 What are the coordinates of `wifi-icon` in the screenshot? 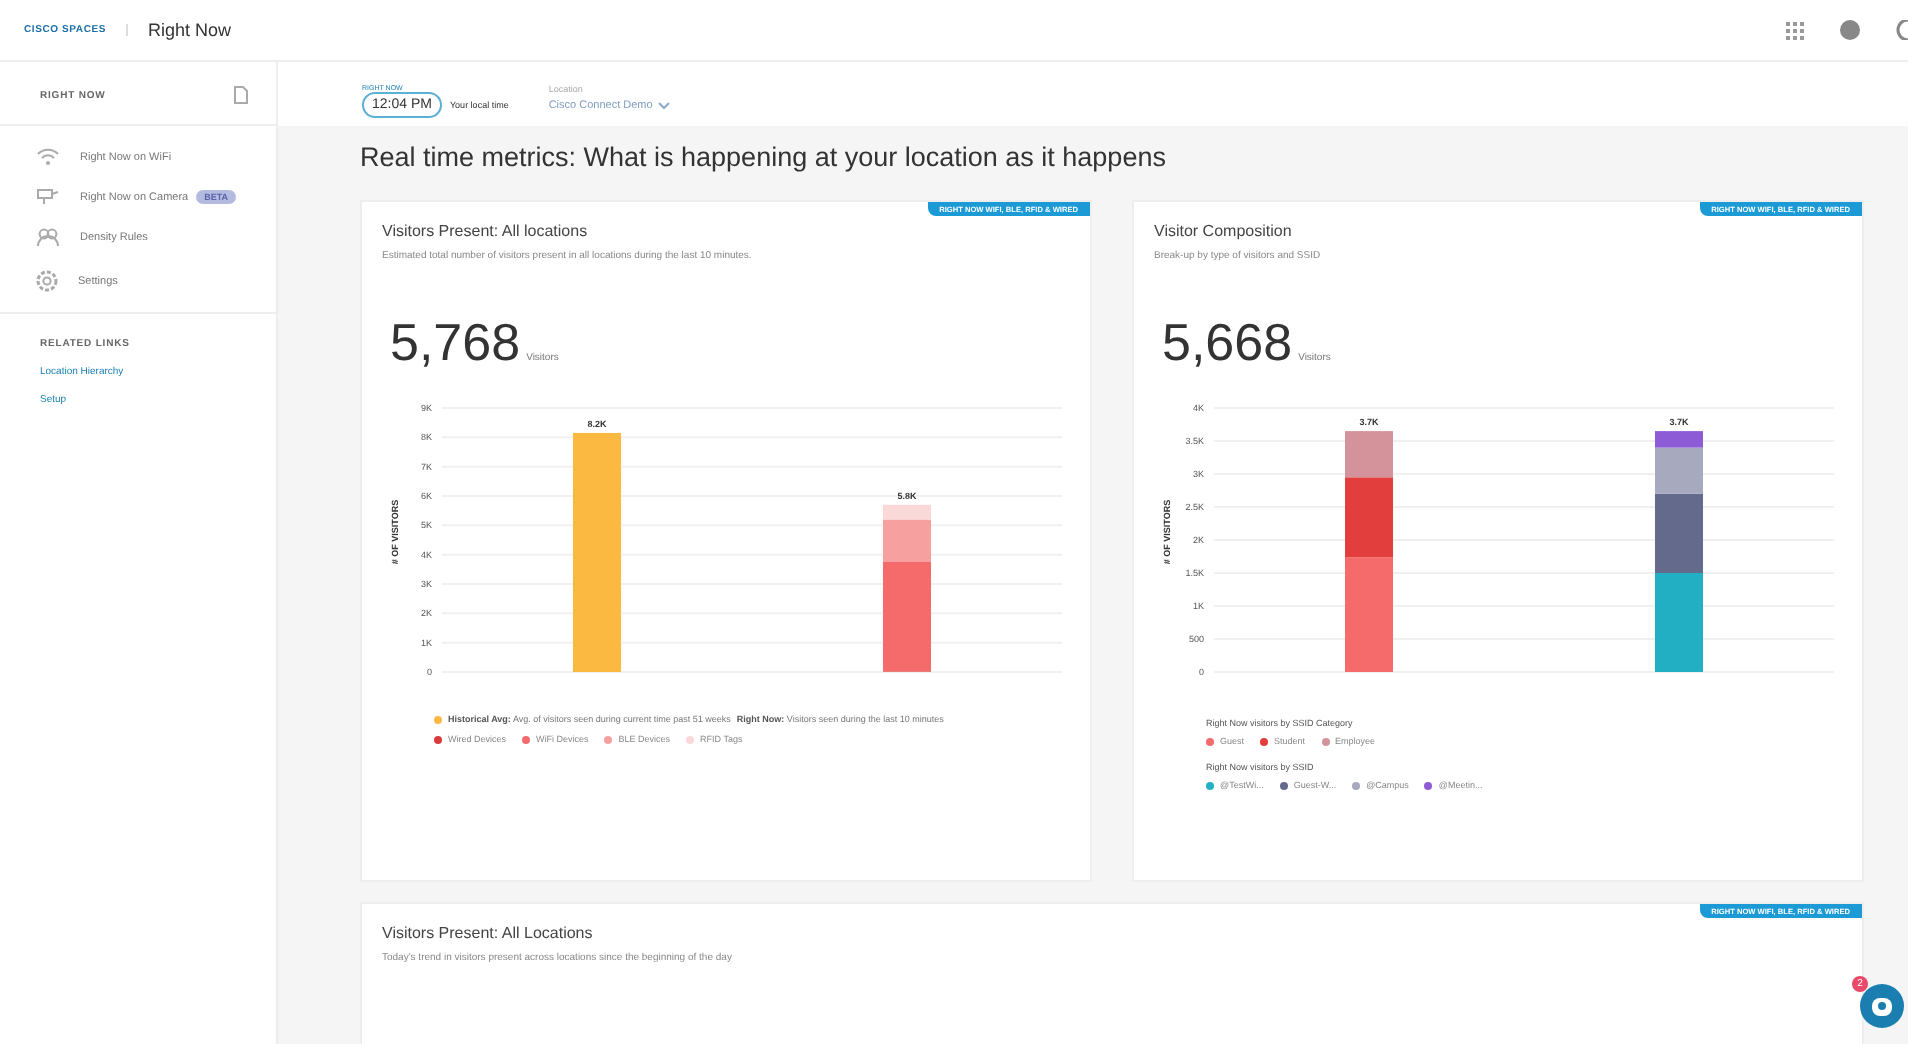 It's located at (48, 157).